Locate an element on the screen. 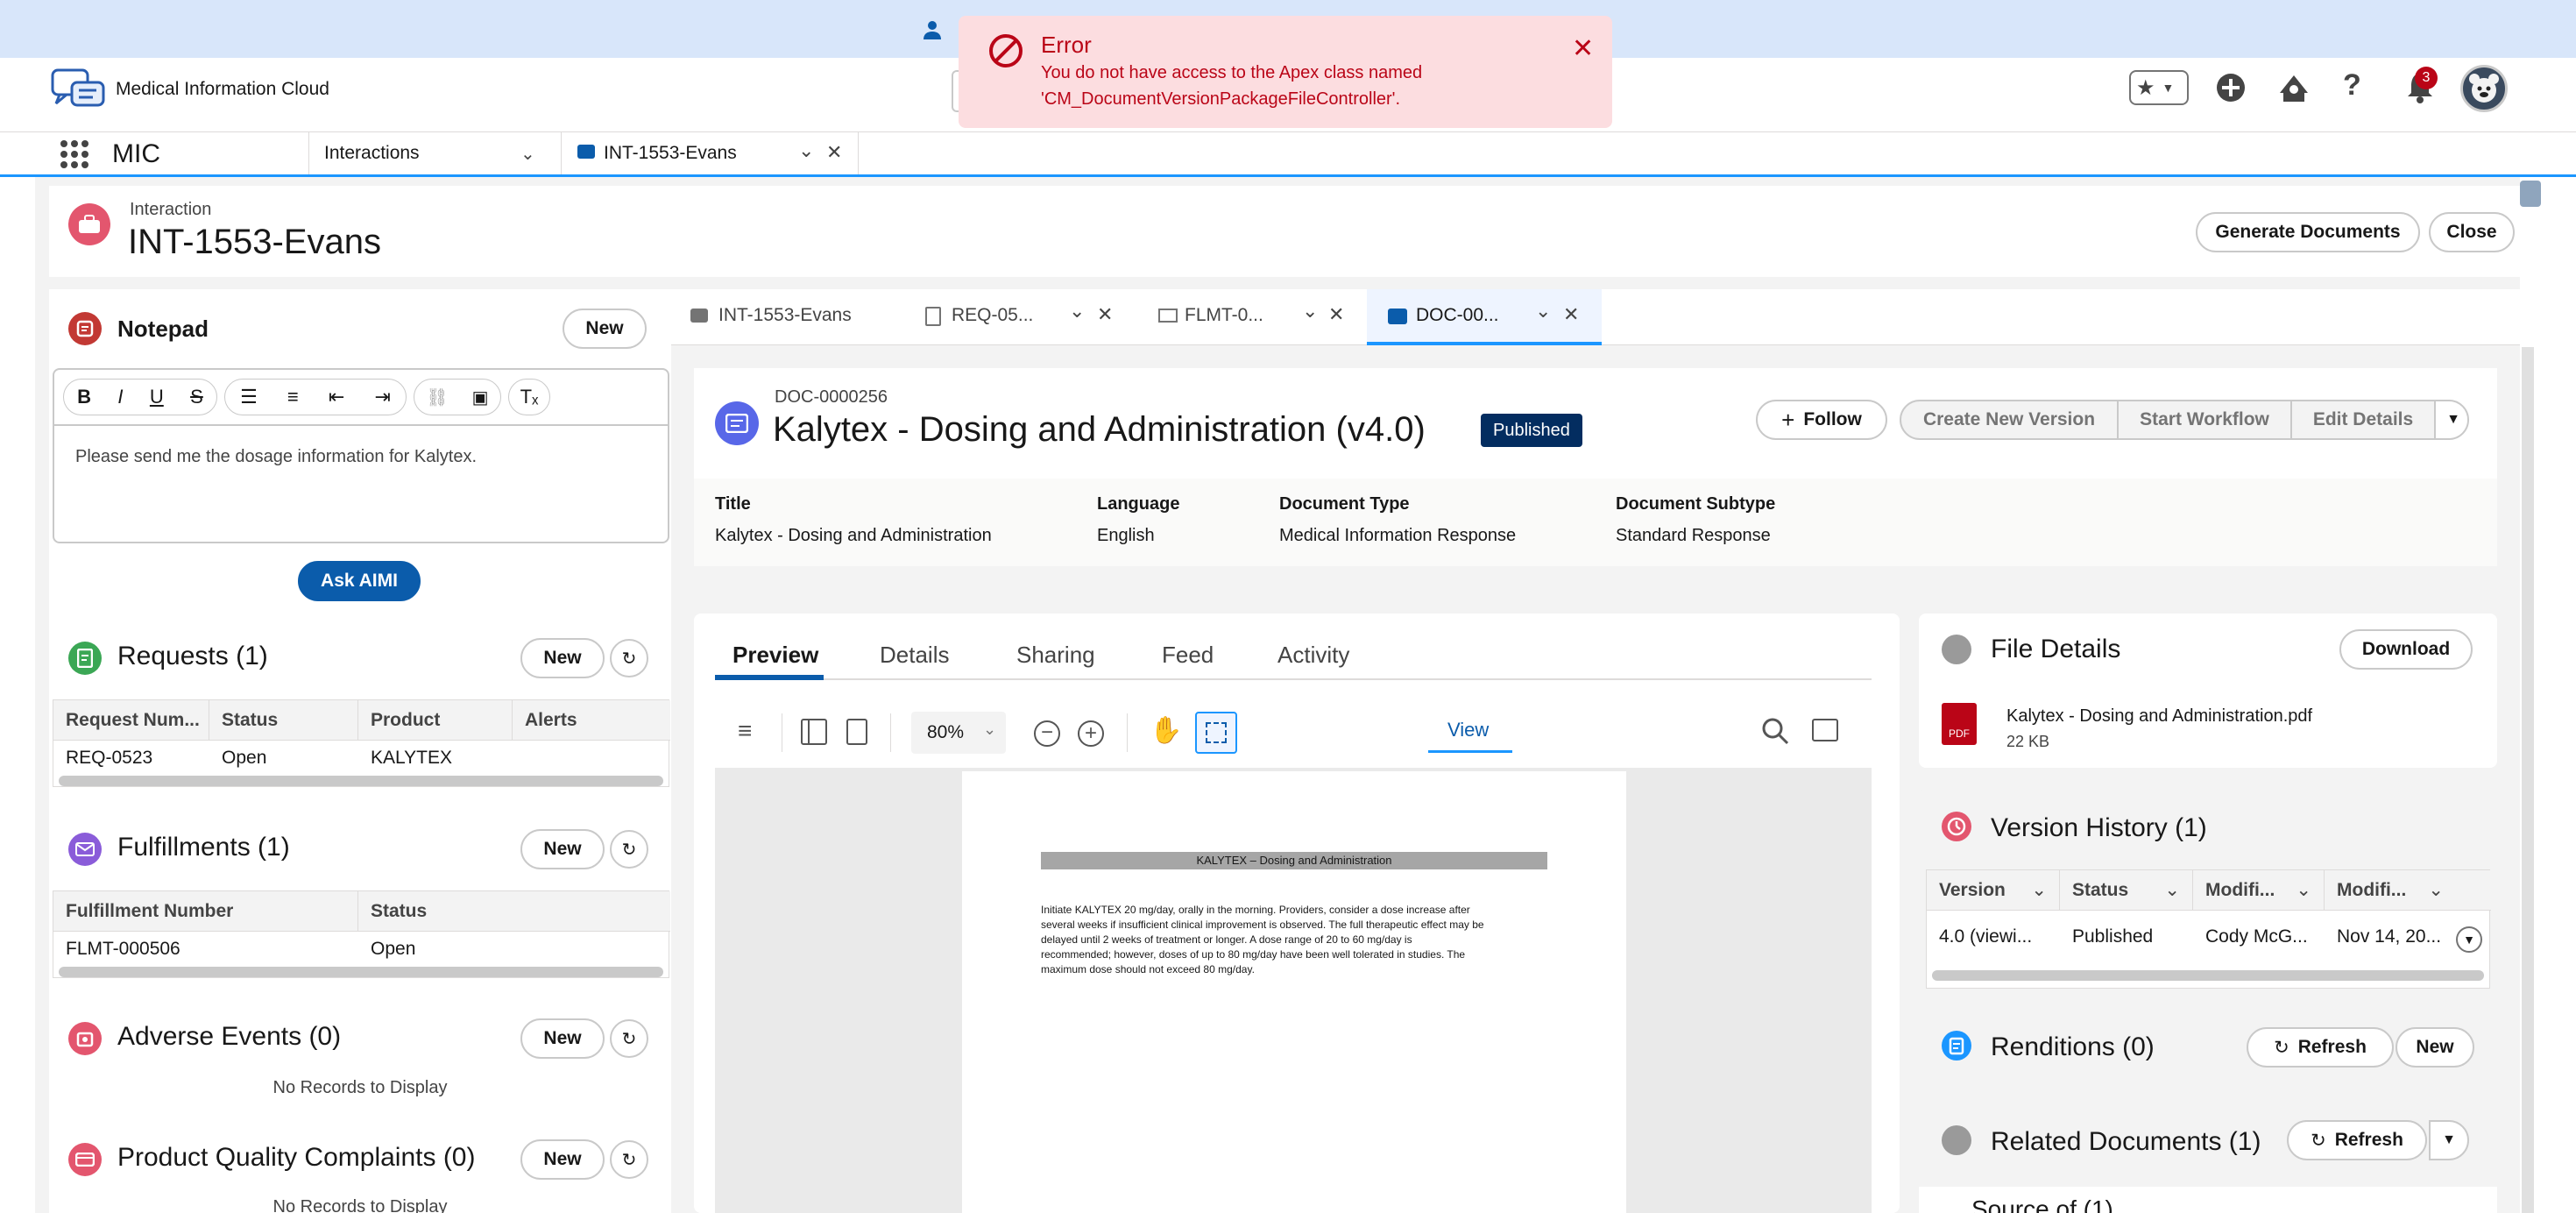 Image resolution: width=2576 pixels, height=1213 pixels. fulfillment-number-link: FLMT-000506 is located at coordinates (205, 949).